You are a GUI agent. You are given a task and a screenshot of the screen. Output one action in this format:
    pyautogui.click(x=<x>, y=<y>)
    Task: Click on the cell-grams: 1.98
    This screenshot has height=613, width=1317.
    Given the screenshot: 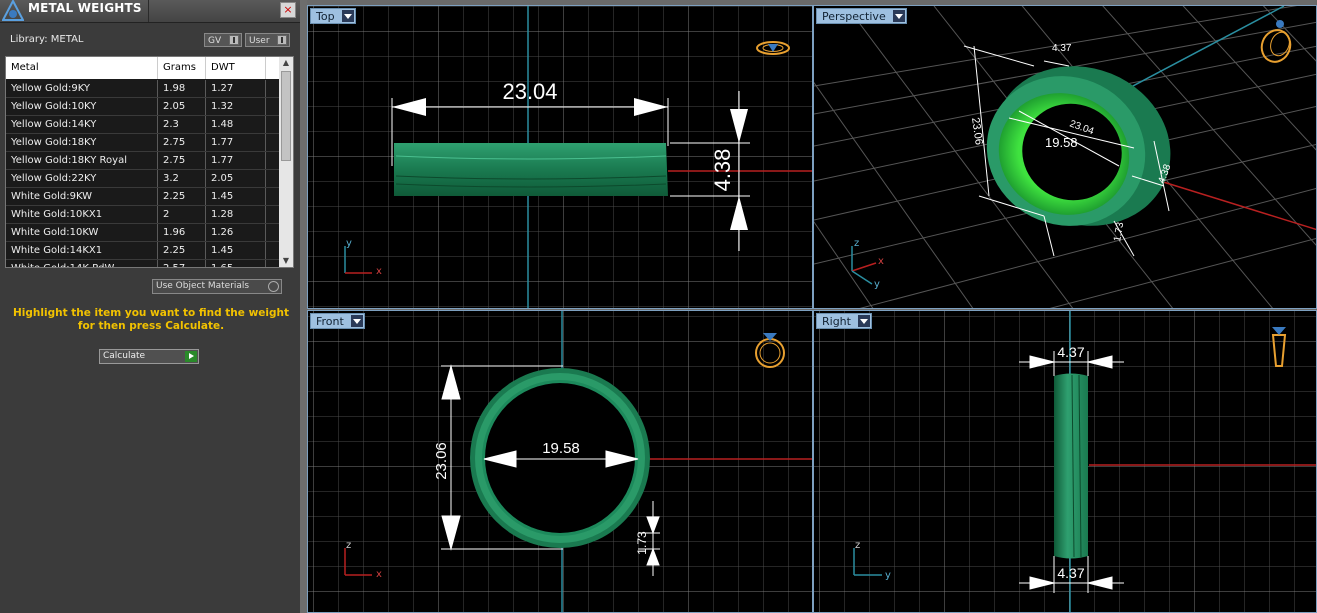 What is the action you would take?
    pyautogui.click(x=182, y=88)
    